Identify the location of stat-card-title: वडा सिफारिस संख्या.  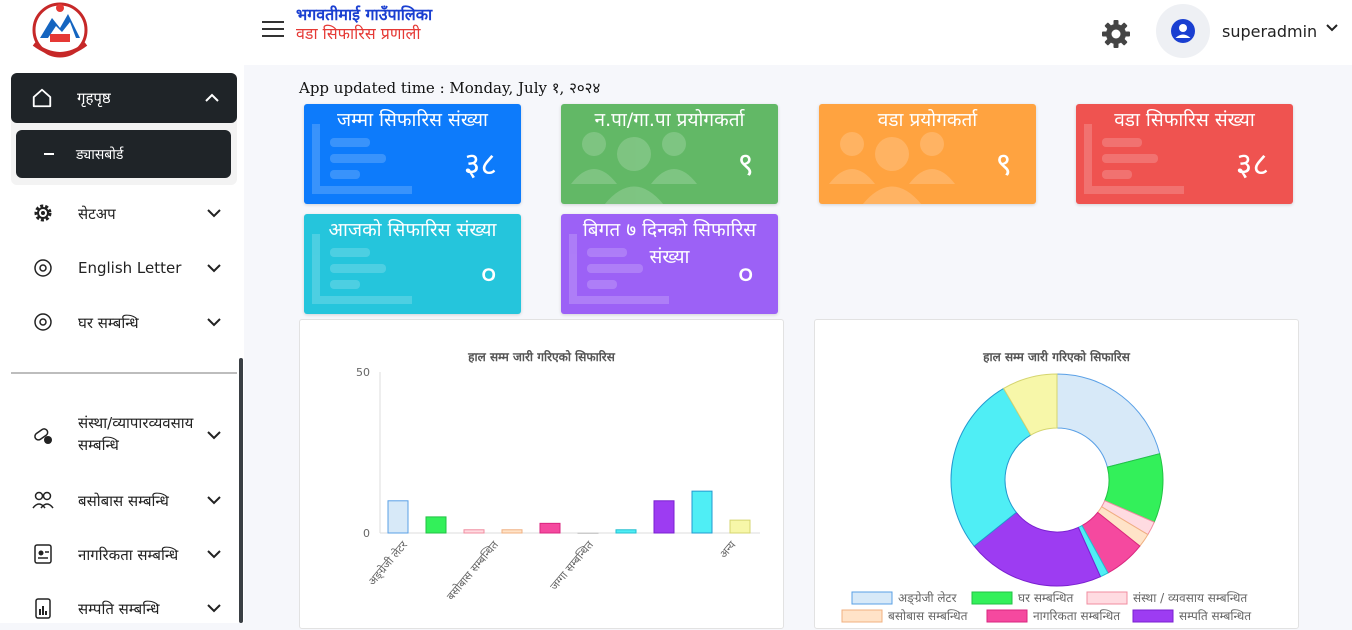
(1184, 120).